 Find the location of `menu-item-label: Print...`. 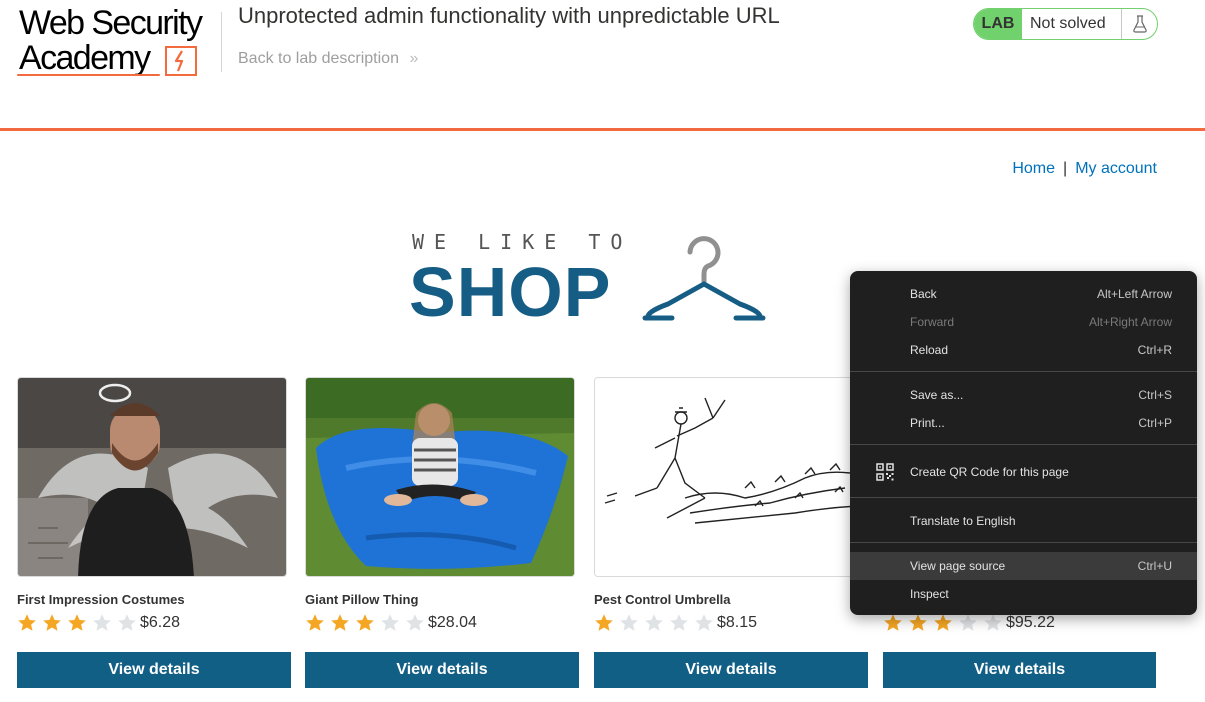

menu-item-label: Print... is located at coordinates (927, 423).